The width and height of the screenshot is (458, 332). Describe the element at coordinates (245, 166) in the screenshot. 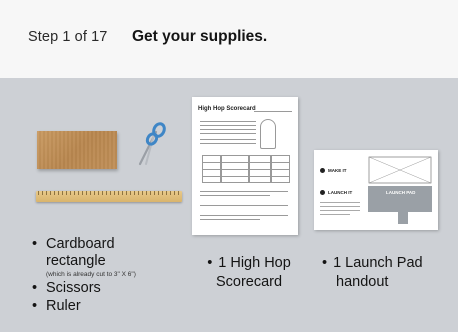

I see `scorecard-sheet: High Hop Scorecard` at that location.